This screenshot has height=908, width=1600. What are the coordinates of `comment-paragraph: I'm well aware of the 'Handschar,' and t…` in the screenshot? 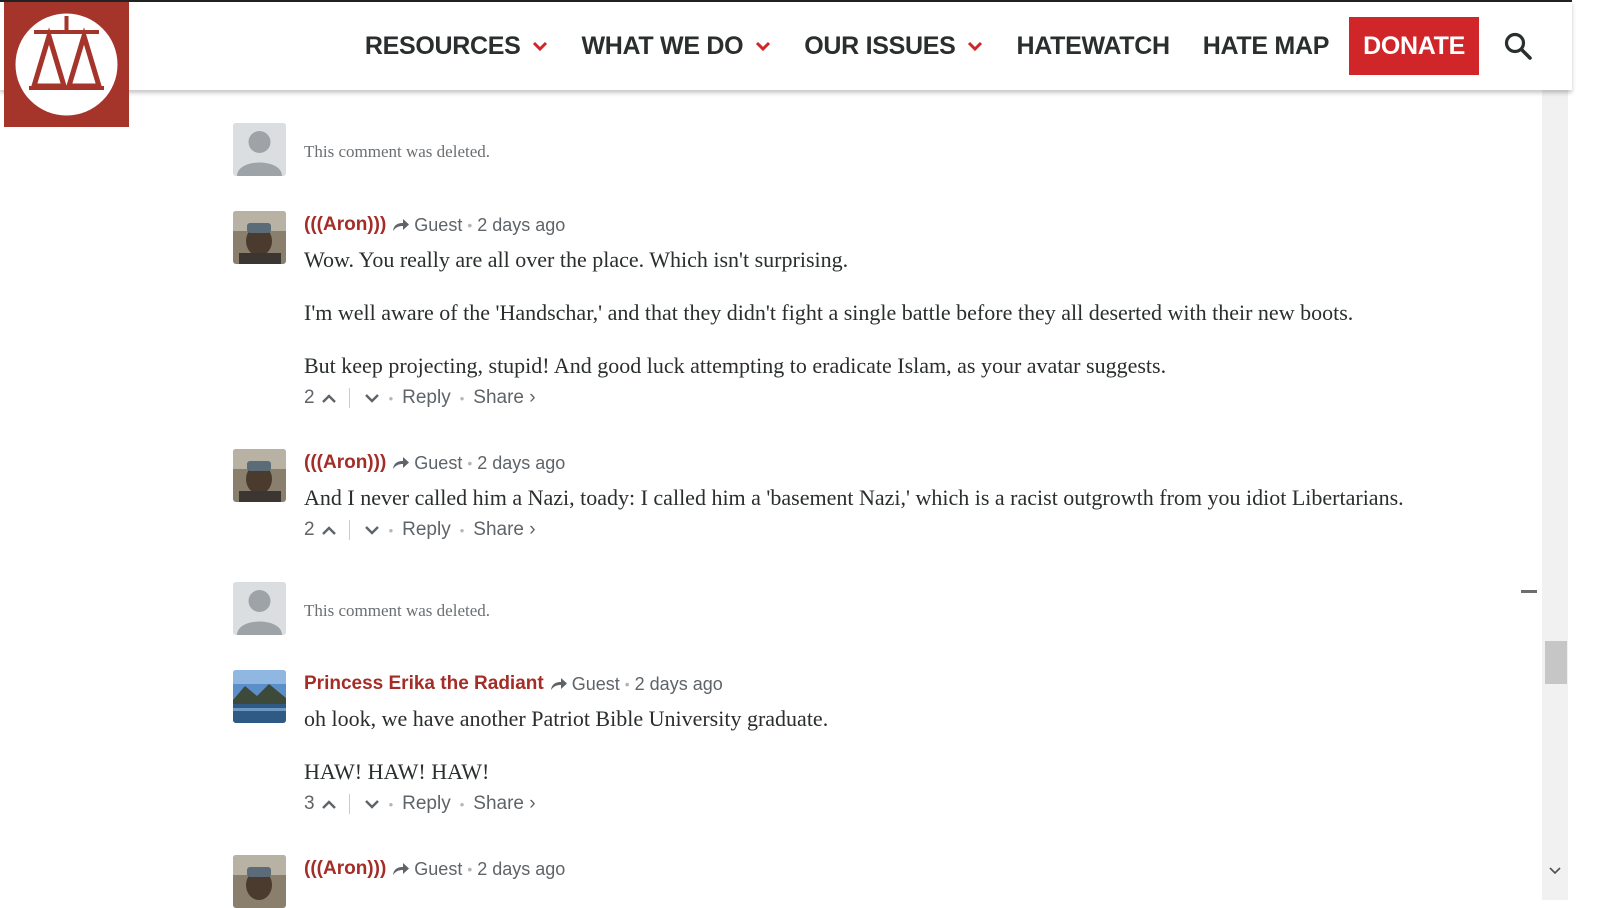 It's located at (829, 312).